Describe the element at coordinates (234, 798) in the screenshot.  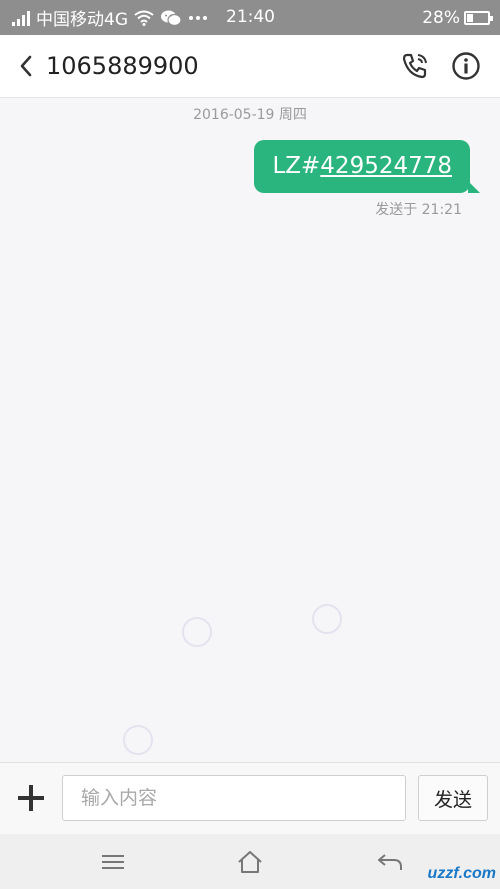
I see `message-input` at that location.